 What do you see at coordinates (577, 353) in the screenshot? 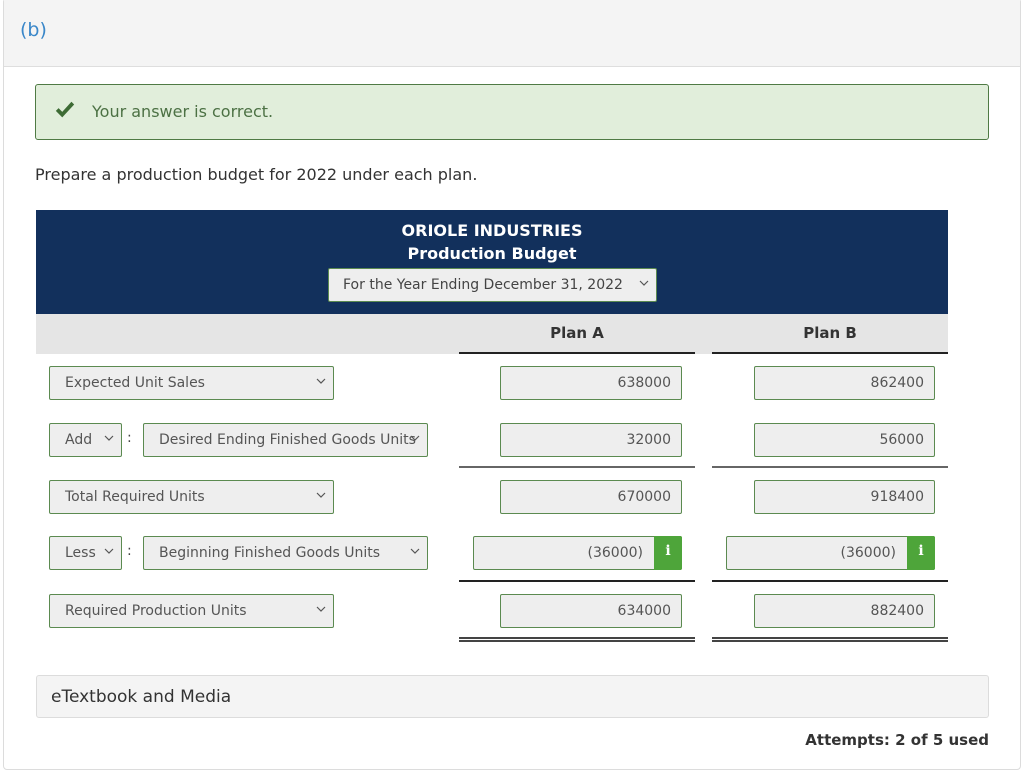
I see `header-underline-plan-a` at bounding box center [577, 353].